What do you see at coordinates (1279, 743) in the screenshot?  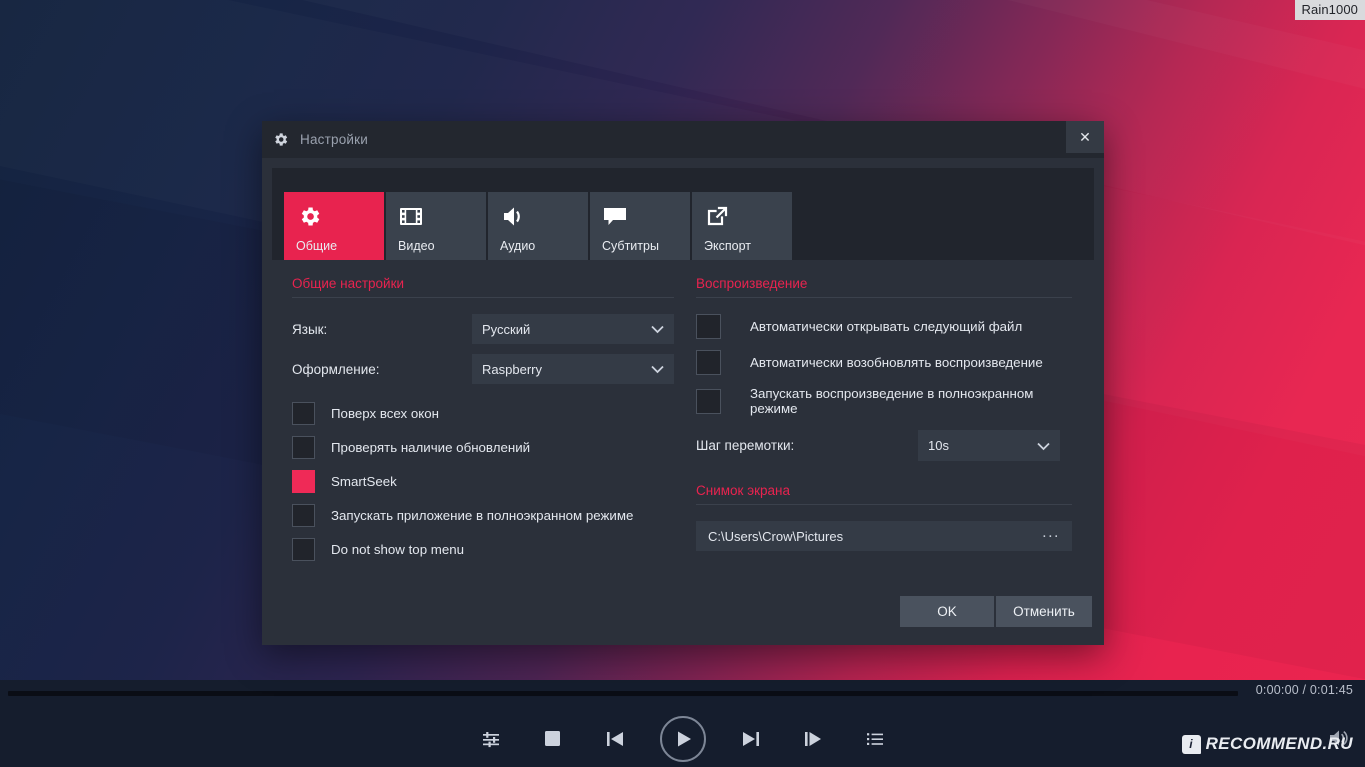 I see `site-watermark-text: RECOMMEND.RU` at bounding box center [1279, 743].